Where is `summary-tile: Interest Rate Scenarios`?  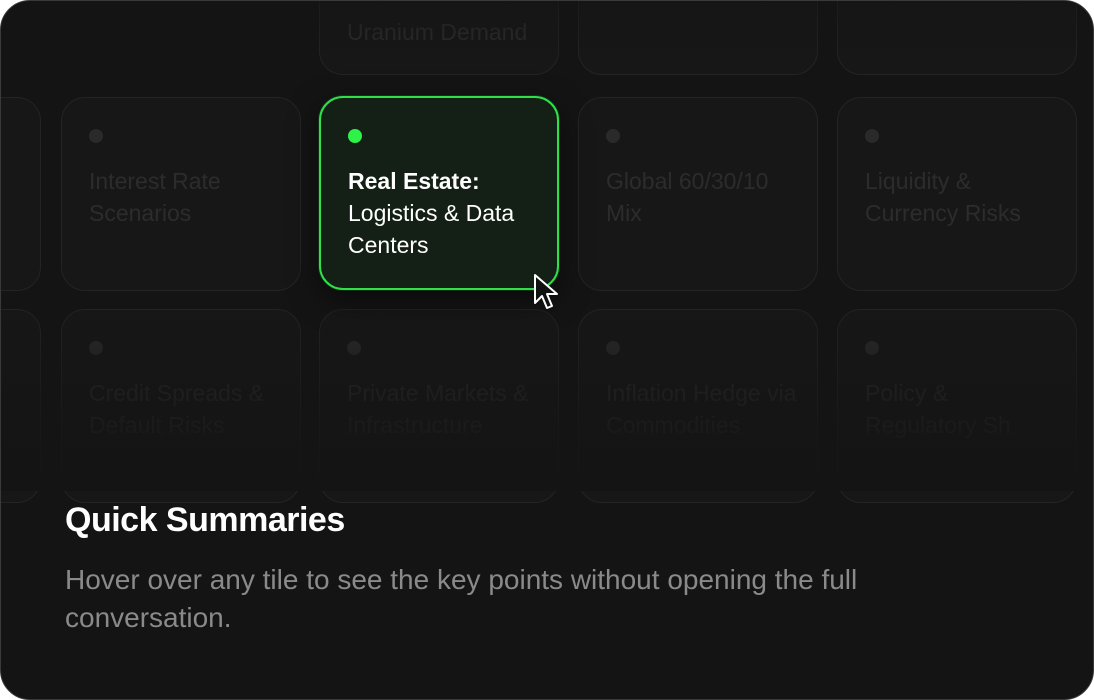
summary-tile: Interest Rate Scenarios is located at coordinates (181, 194).